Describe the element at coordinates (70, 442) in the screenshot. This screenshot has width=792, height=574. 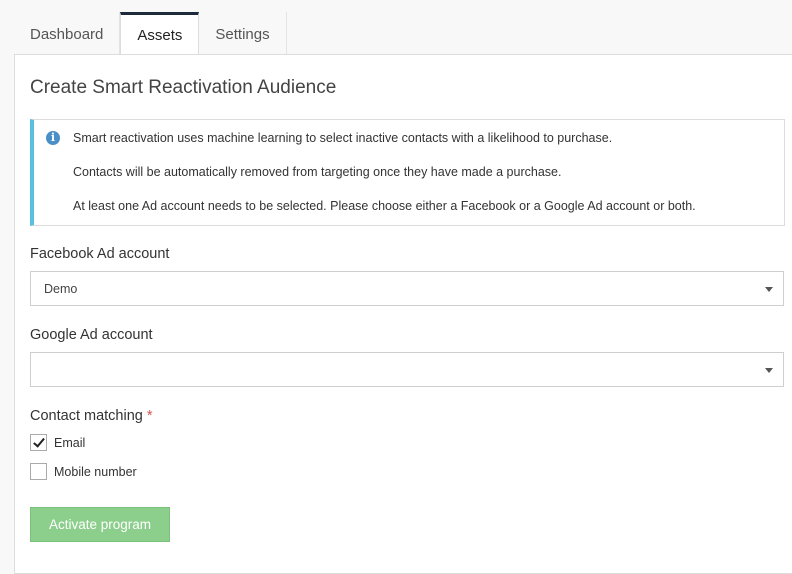
I see `email-label: Email` at that location.